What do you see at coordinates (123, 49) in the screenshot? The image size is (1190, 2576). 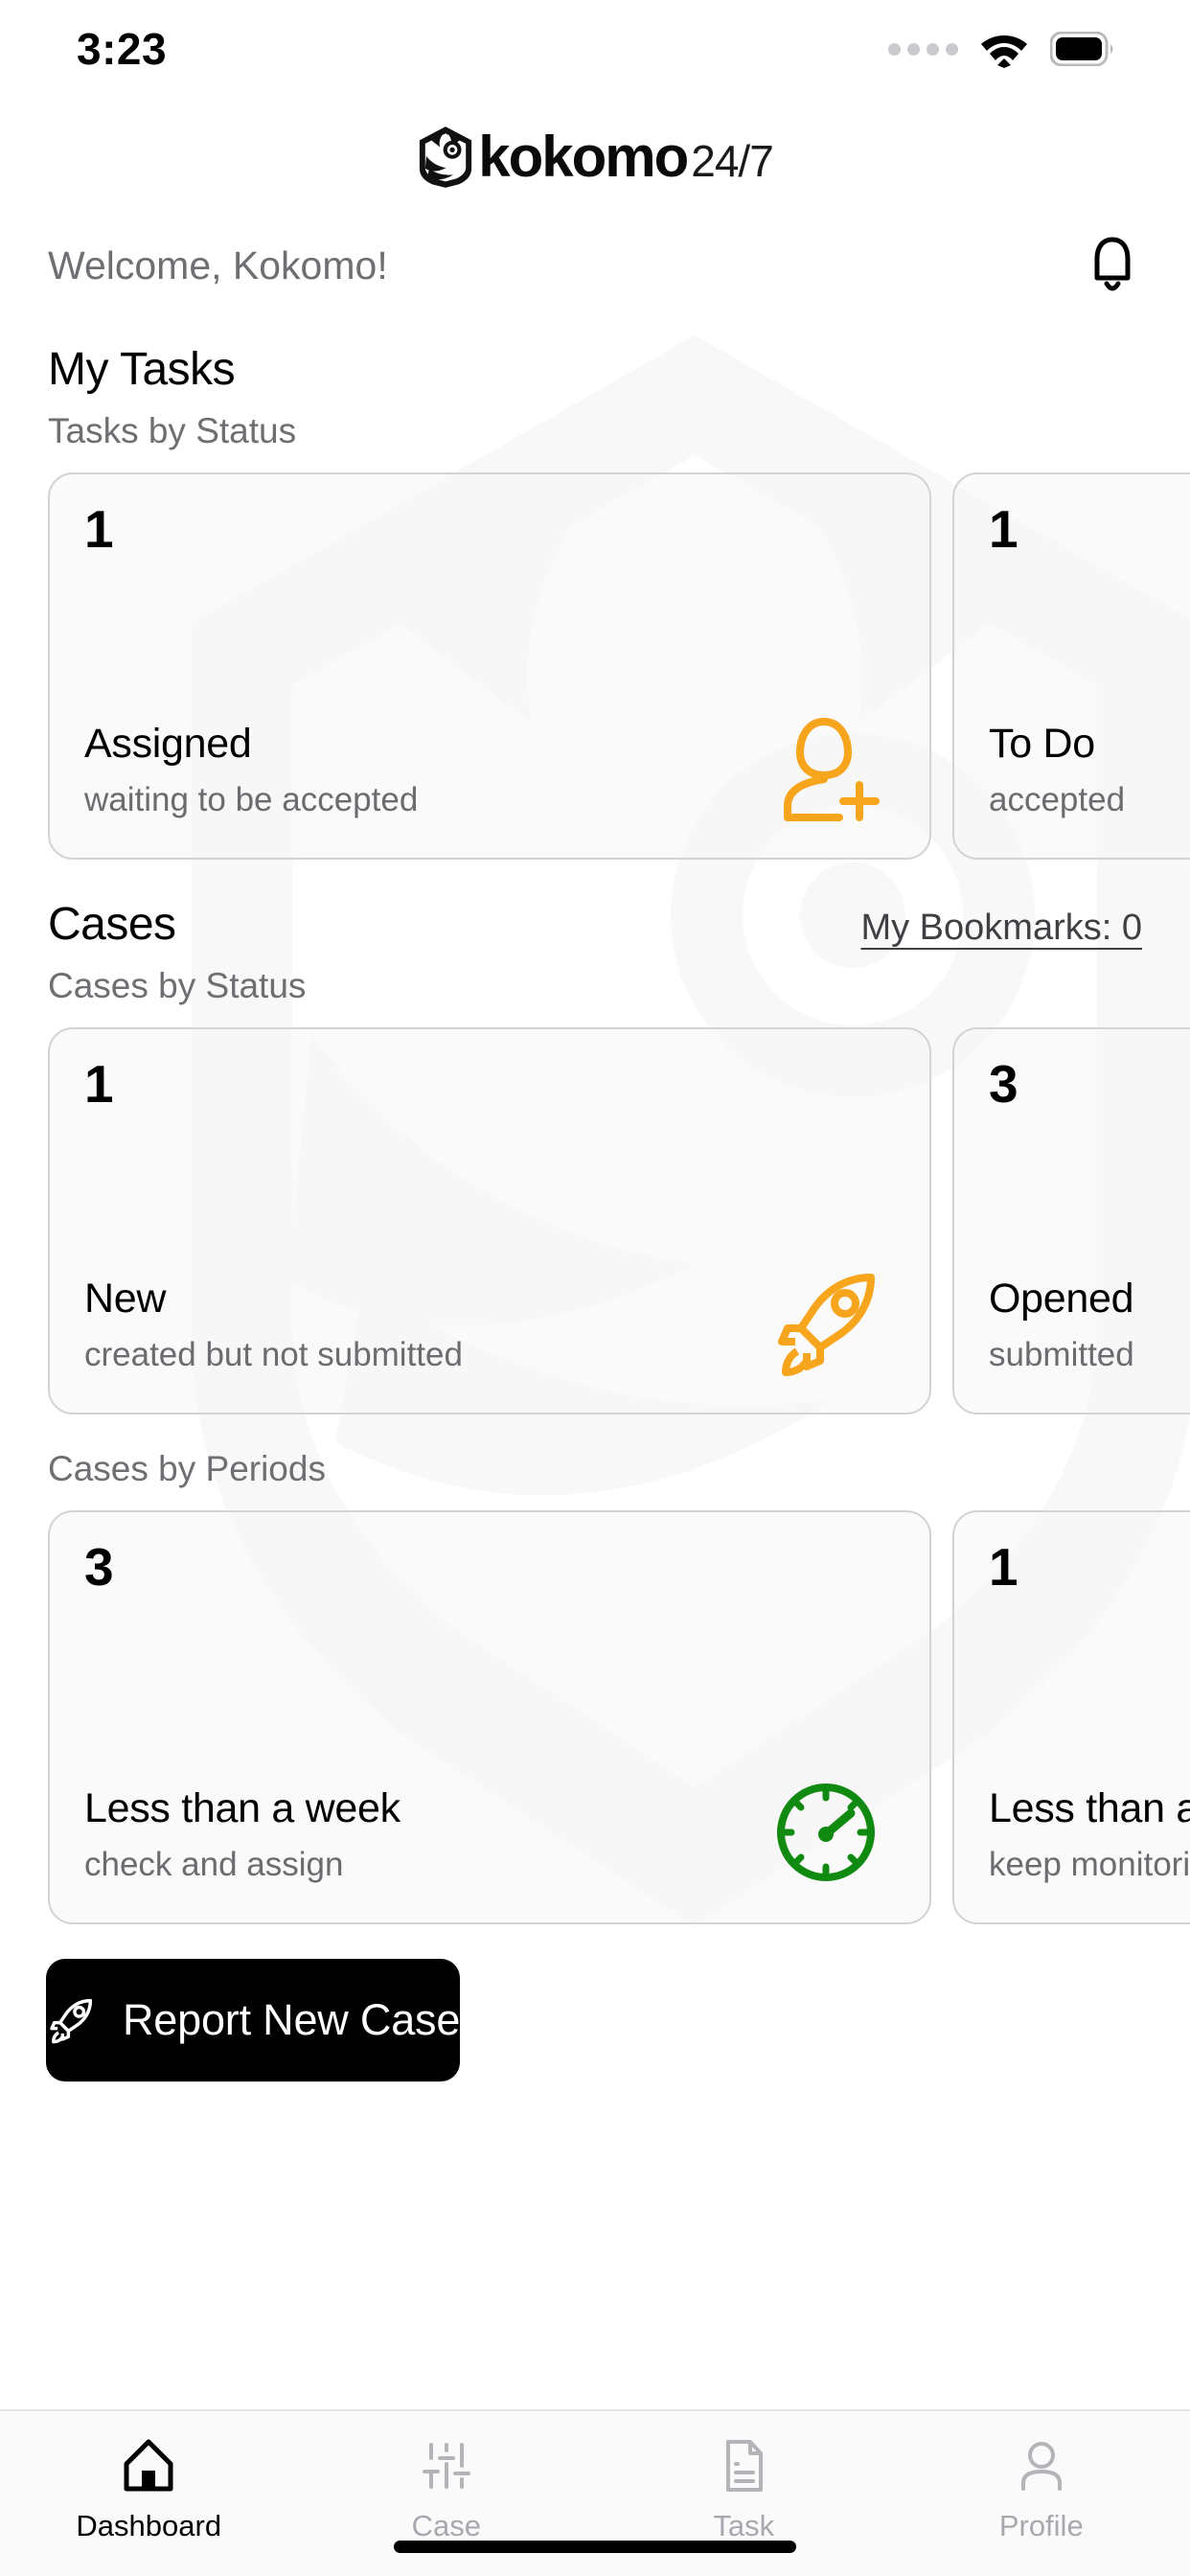 I see `status-time: 3:23` at bounding box center [123, 49].